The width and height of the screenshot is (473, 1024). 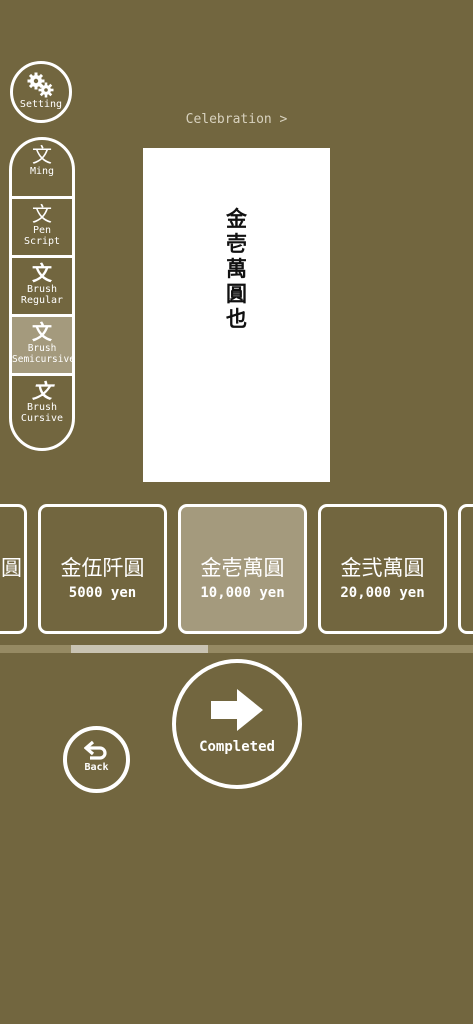 I want to click on back-label: Back, so click(x=96, y=767).